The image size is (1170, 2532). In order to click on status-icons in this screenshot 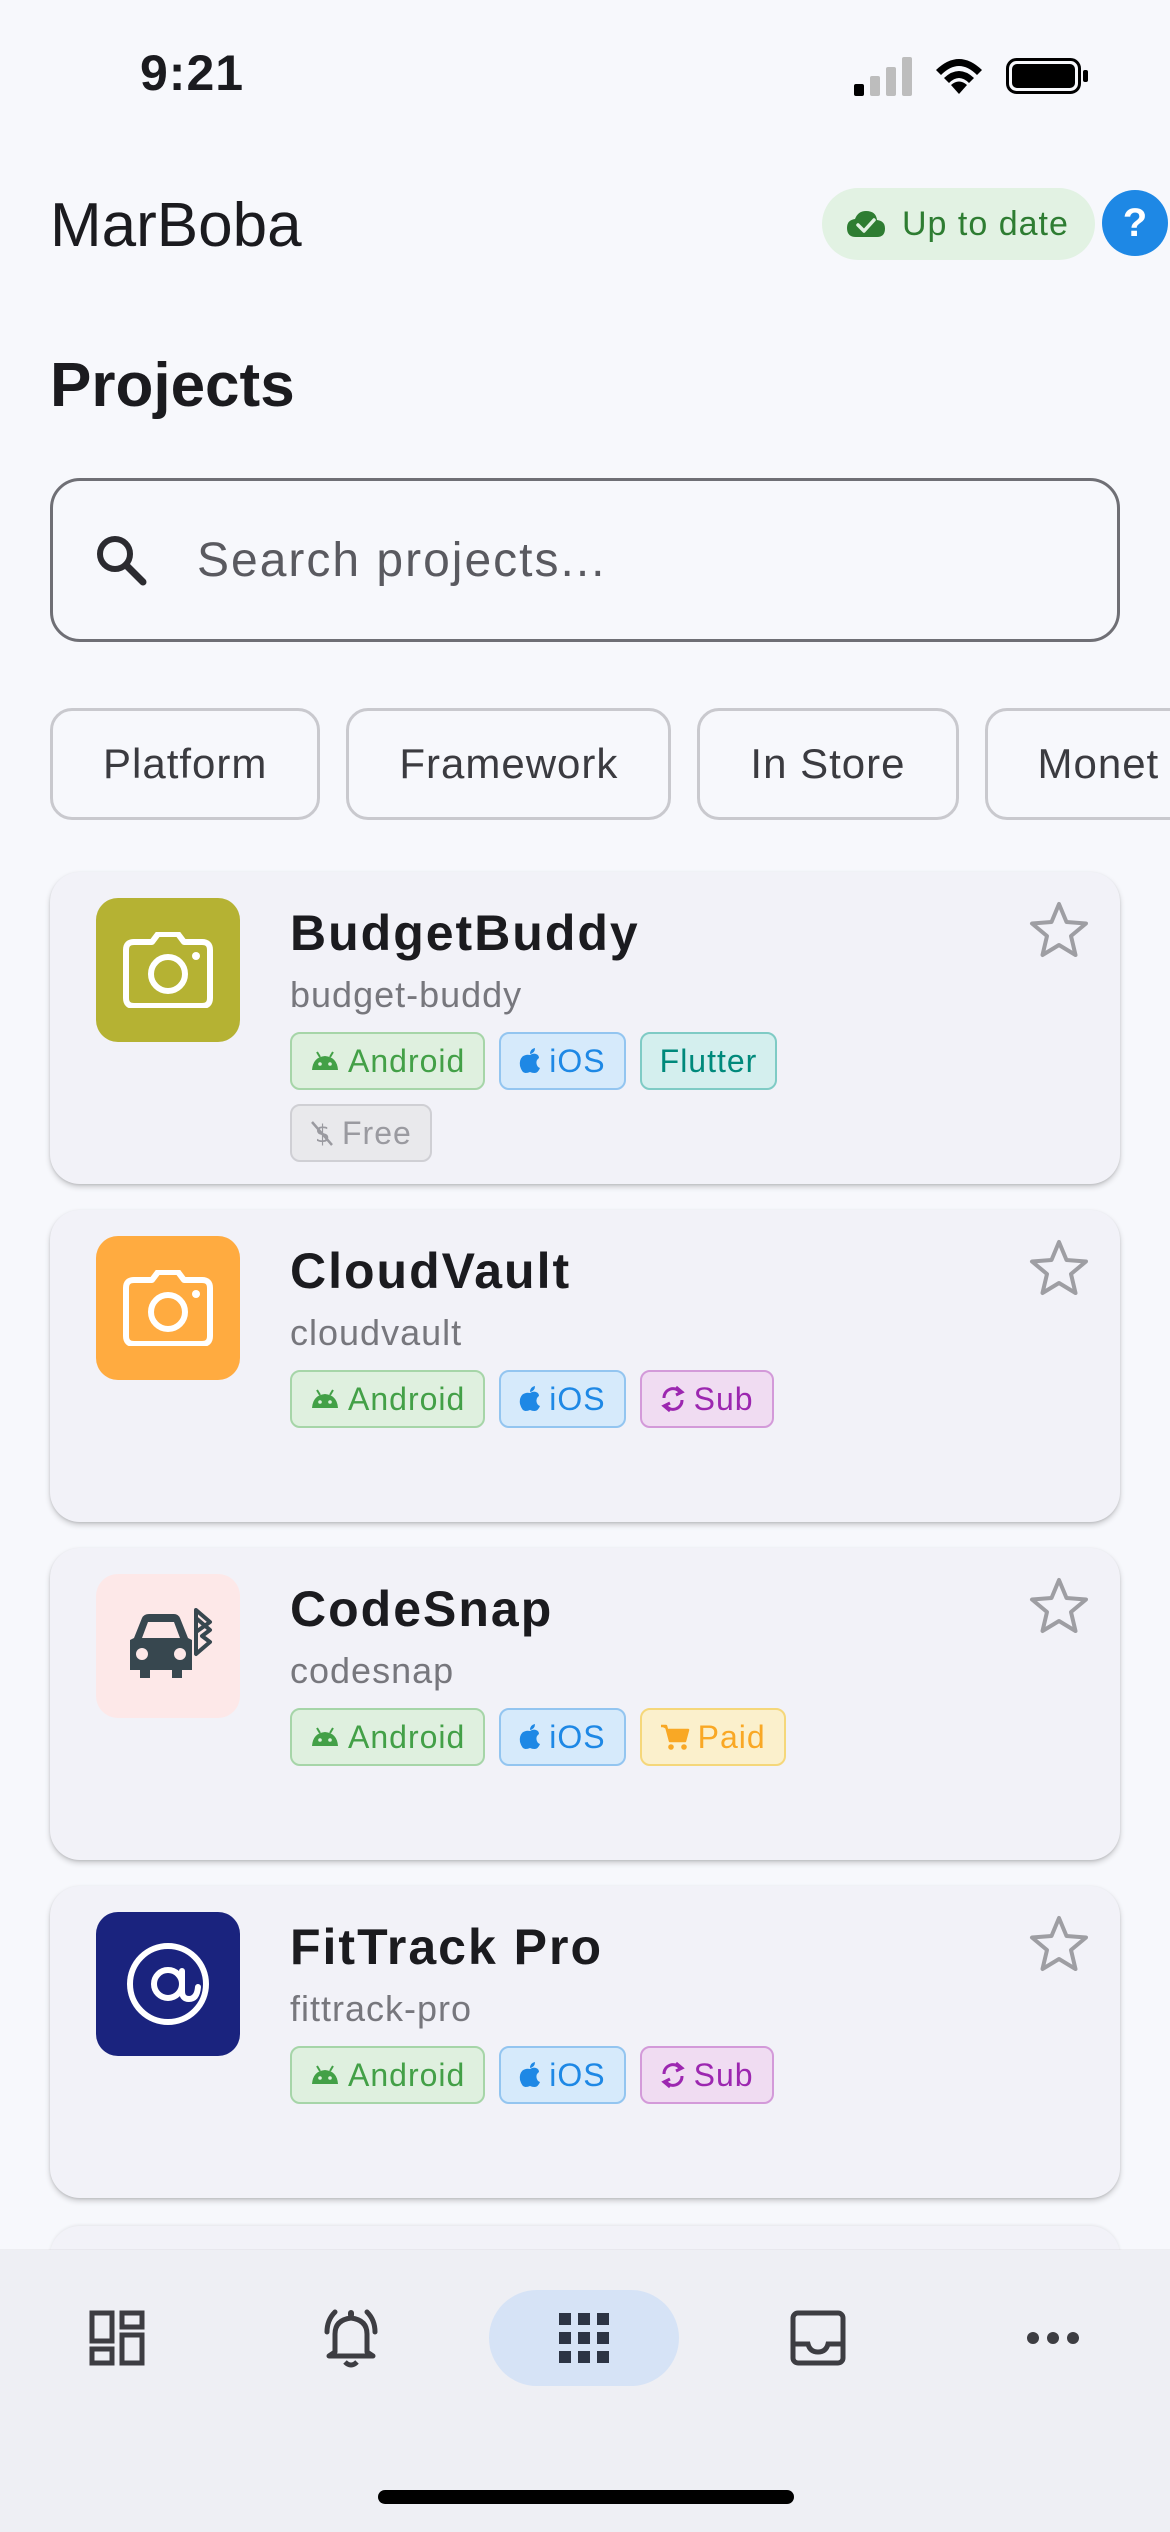, I will do `click(972, 76)`.